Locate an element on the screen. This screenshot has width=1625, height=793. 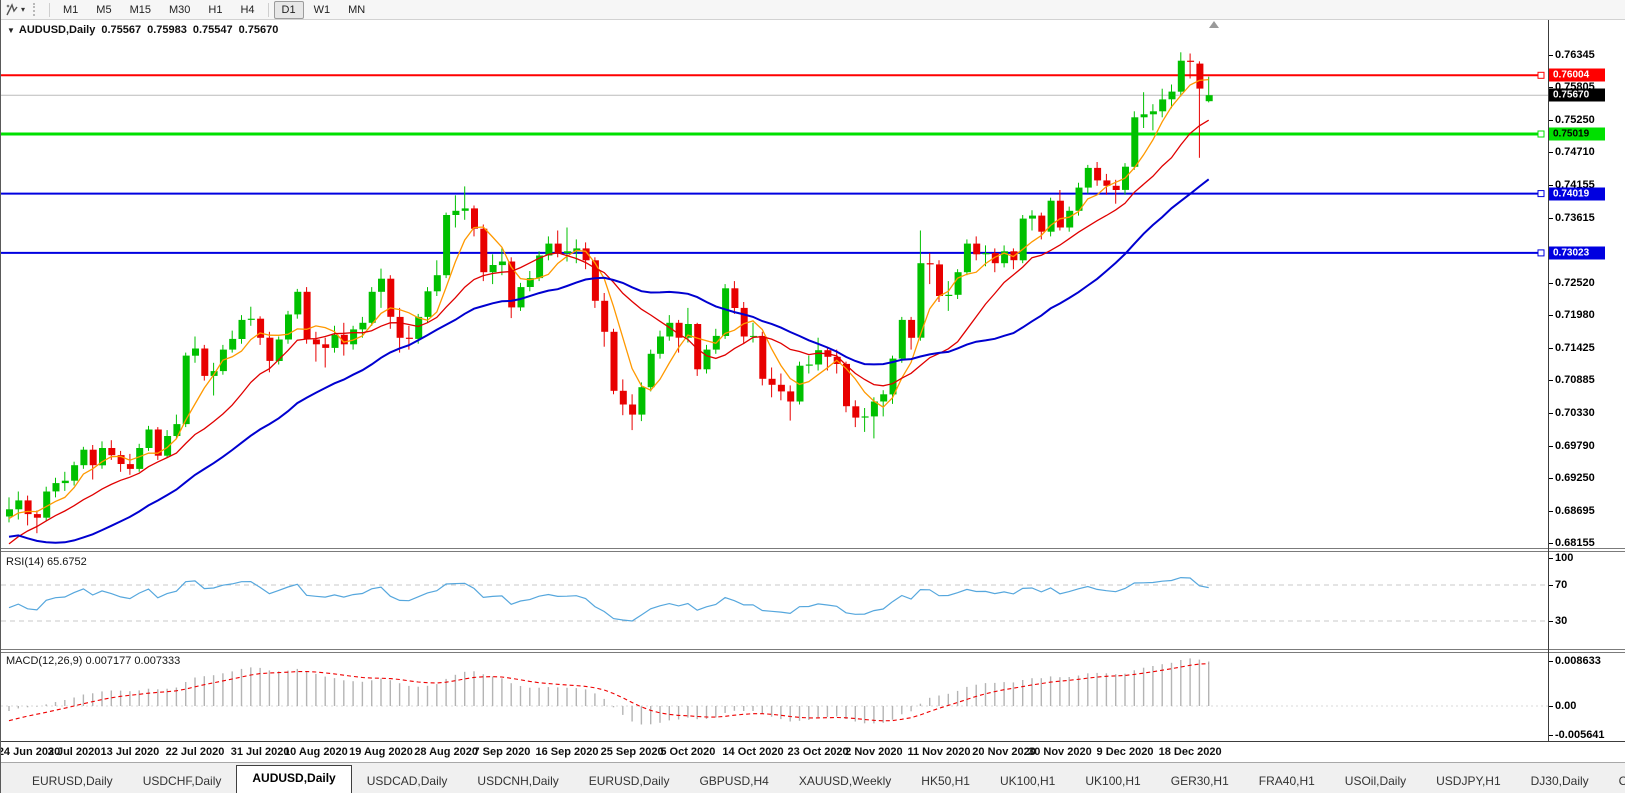
current-price-badge: 0.75670 is located at coordinates (1577, 95).